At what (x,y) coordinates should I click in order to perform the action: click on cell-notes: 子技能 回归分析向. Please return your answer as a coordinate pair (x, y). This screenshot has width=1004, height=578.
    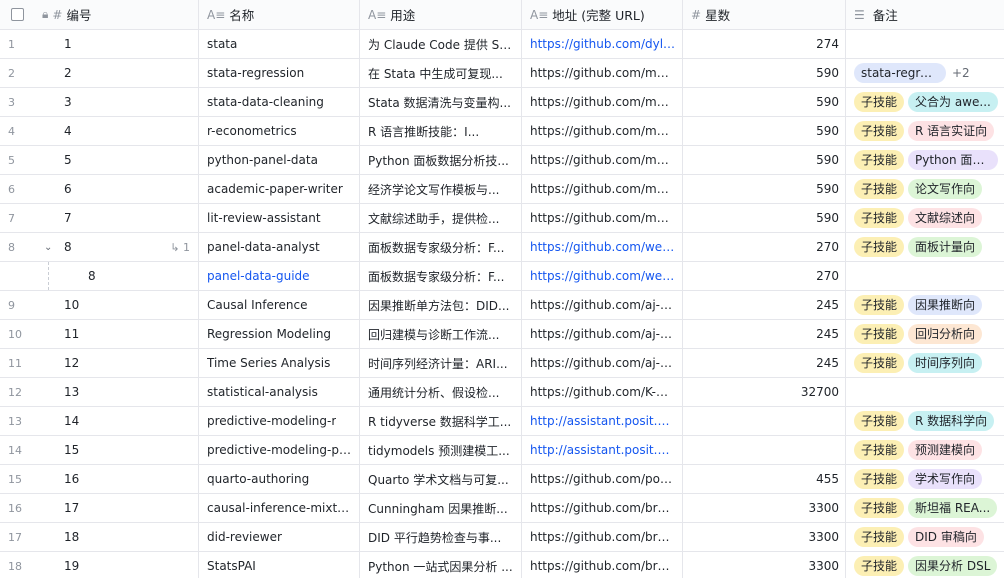
    Looking at the image, I should click on (925, 334).